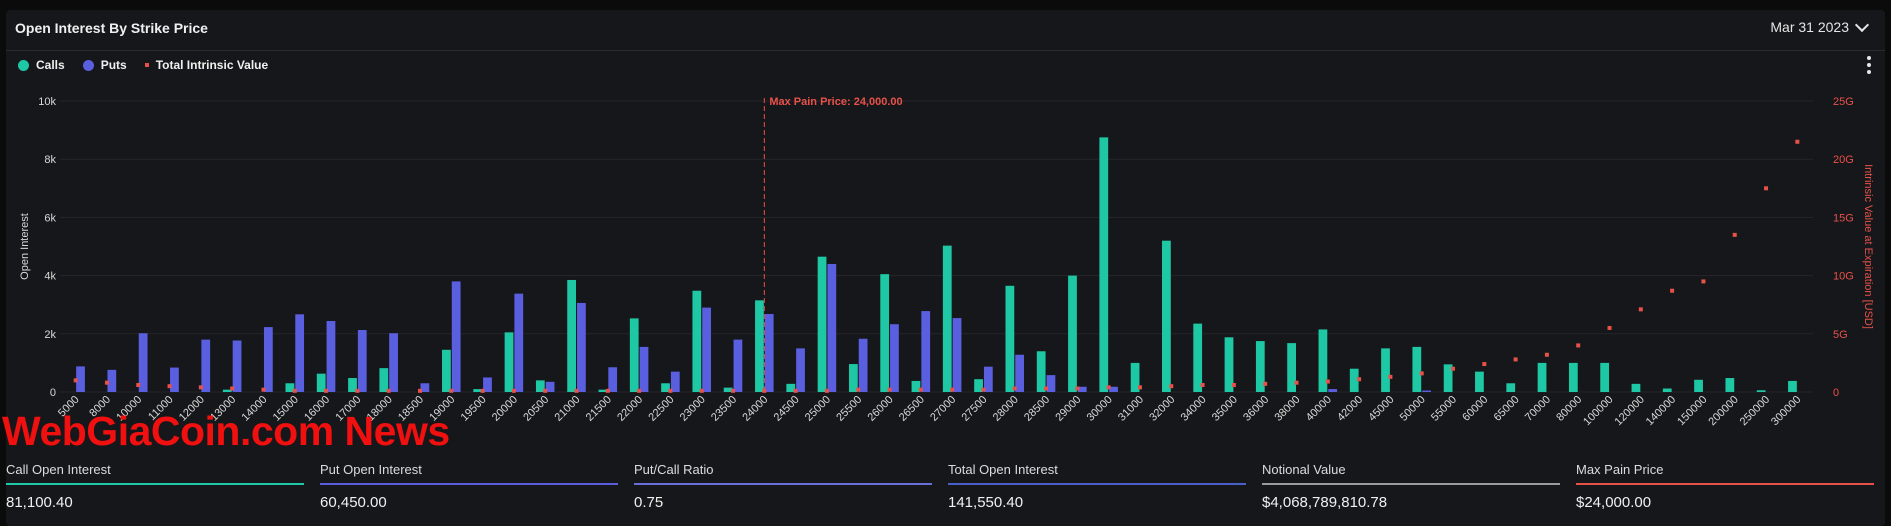  What do you see at coordinates (599, 409) in the screenshot?
I see `x-tick-label: 21500` at bounding box center [599, 409].